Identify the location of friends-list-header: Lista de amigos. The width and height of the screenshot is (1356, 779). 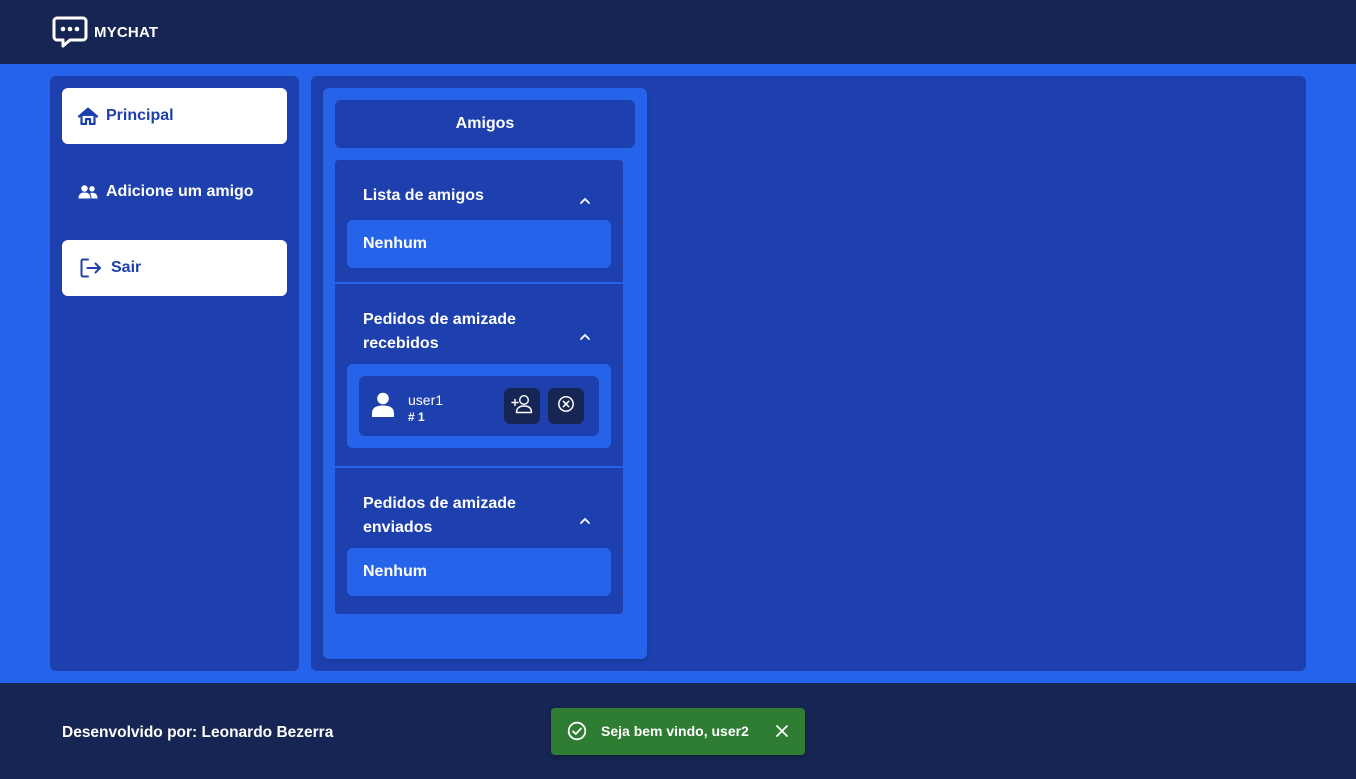
(463, 196).